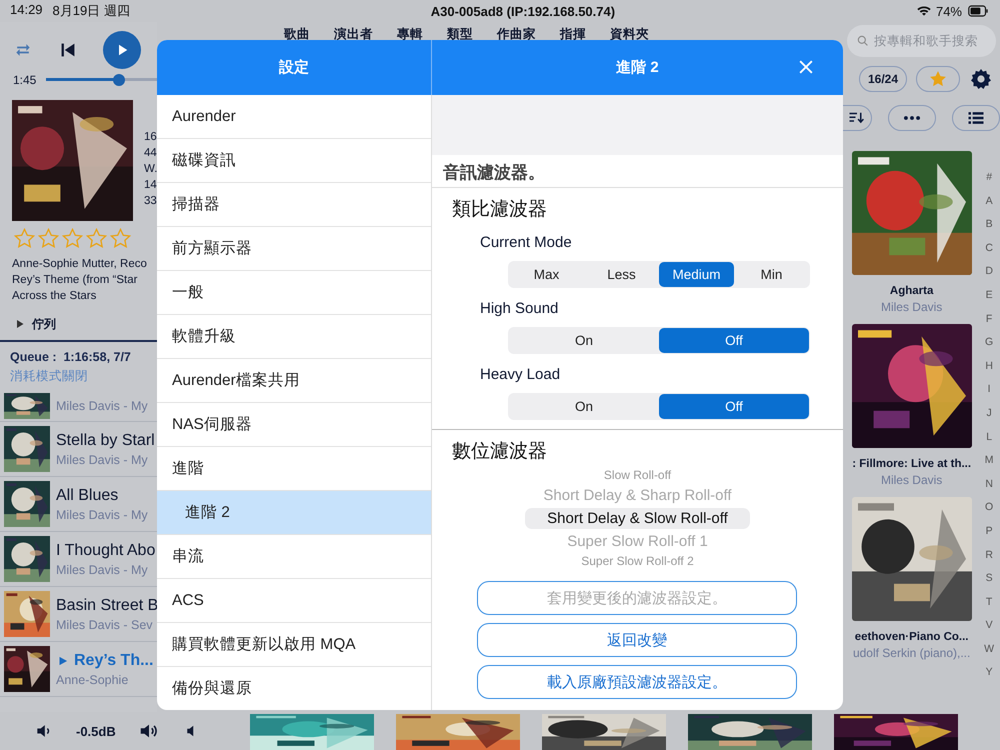  Describe the element at coordinates (78, 449) in the screenshot. I see `queue-item: Stella by Starl Miles Davis - My` at that location.